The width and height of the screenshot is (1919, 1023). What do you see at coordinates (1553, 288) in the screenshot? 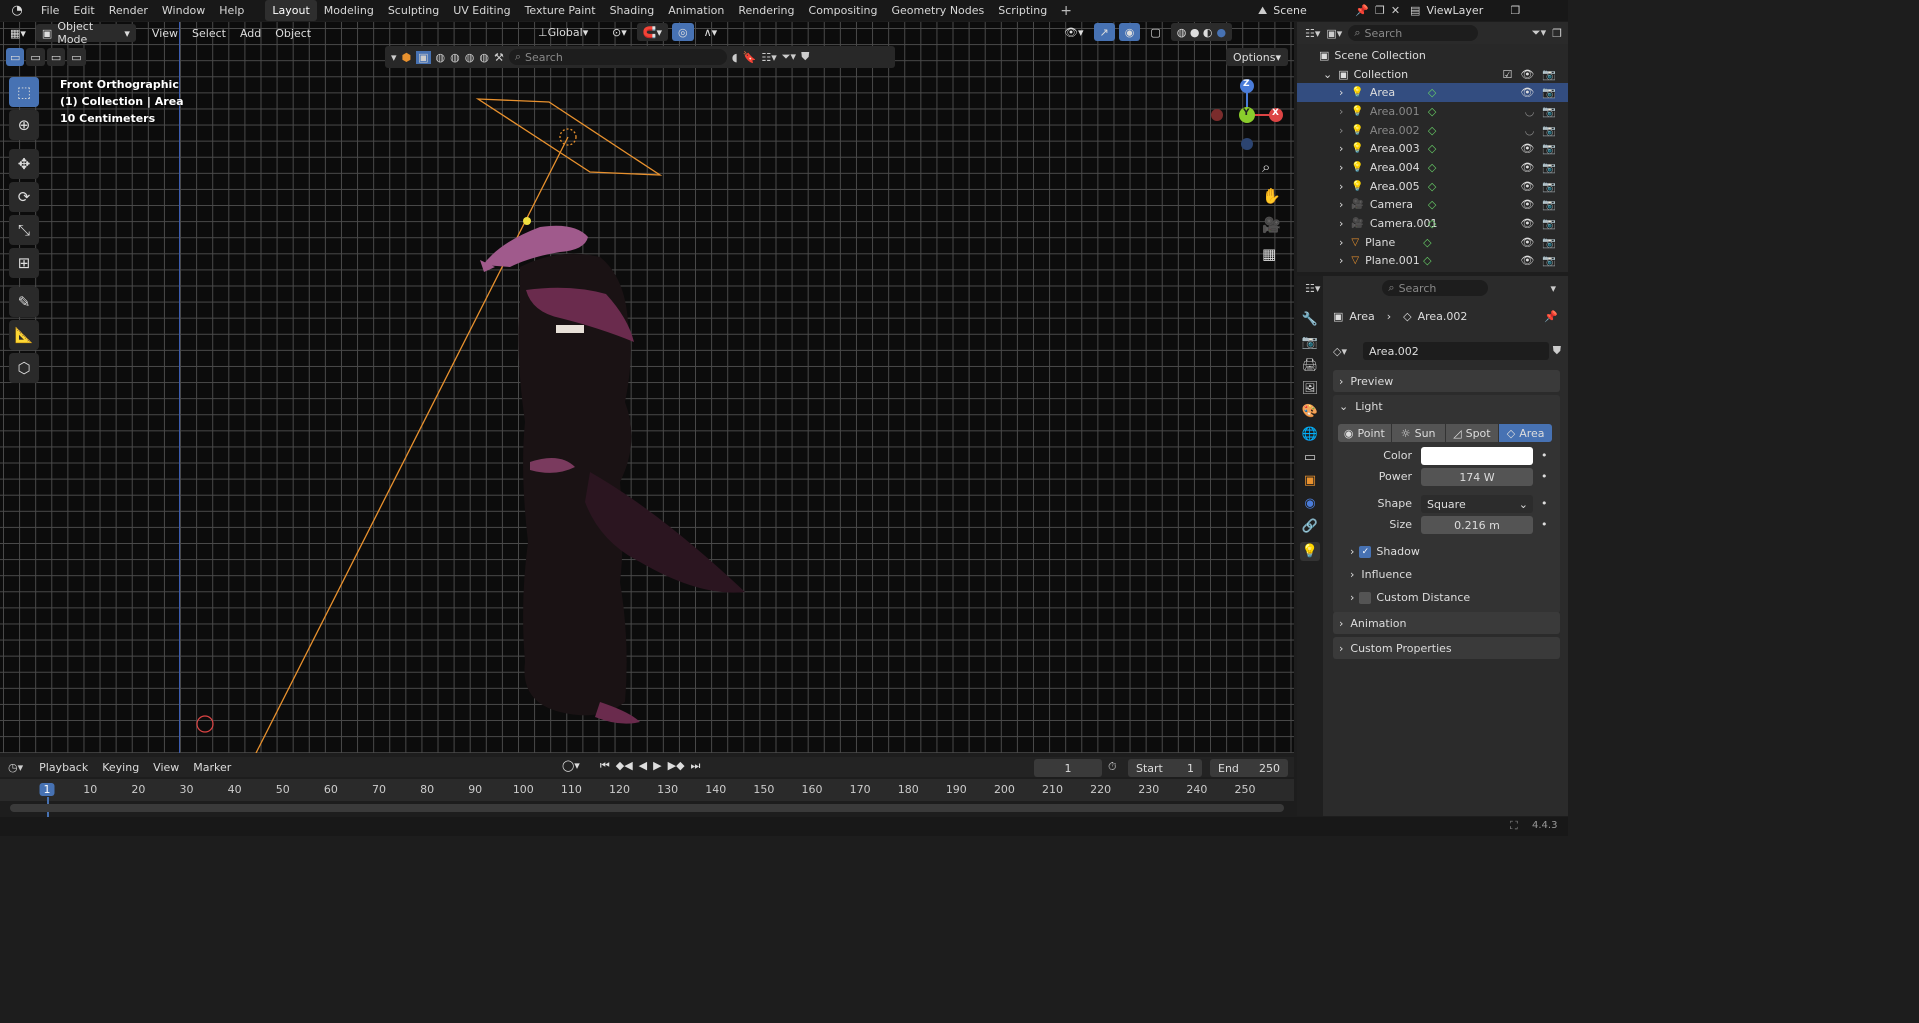
I see `chevron-down-icon: ▾` at bounding box center [1553, 288].